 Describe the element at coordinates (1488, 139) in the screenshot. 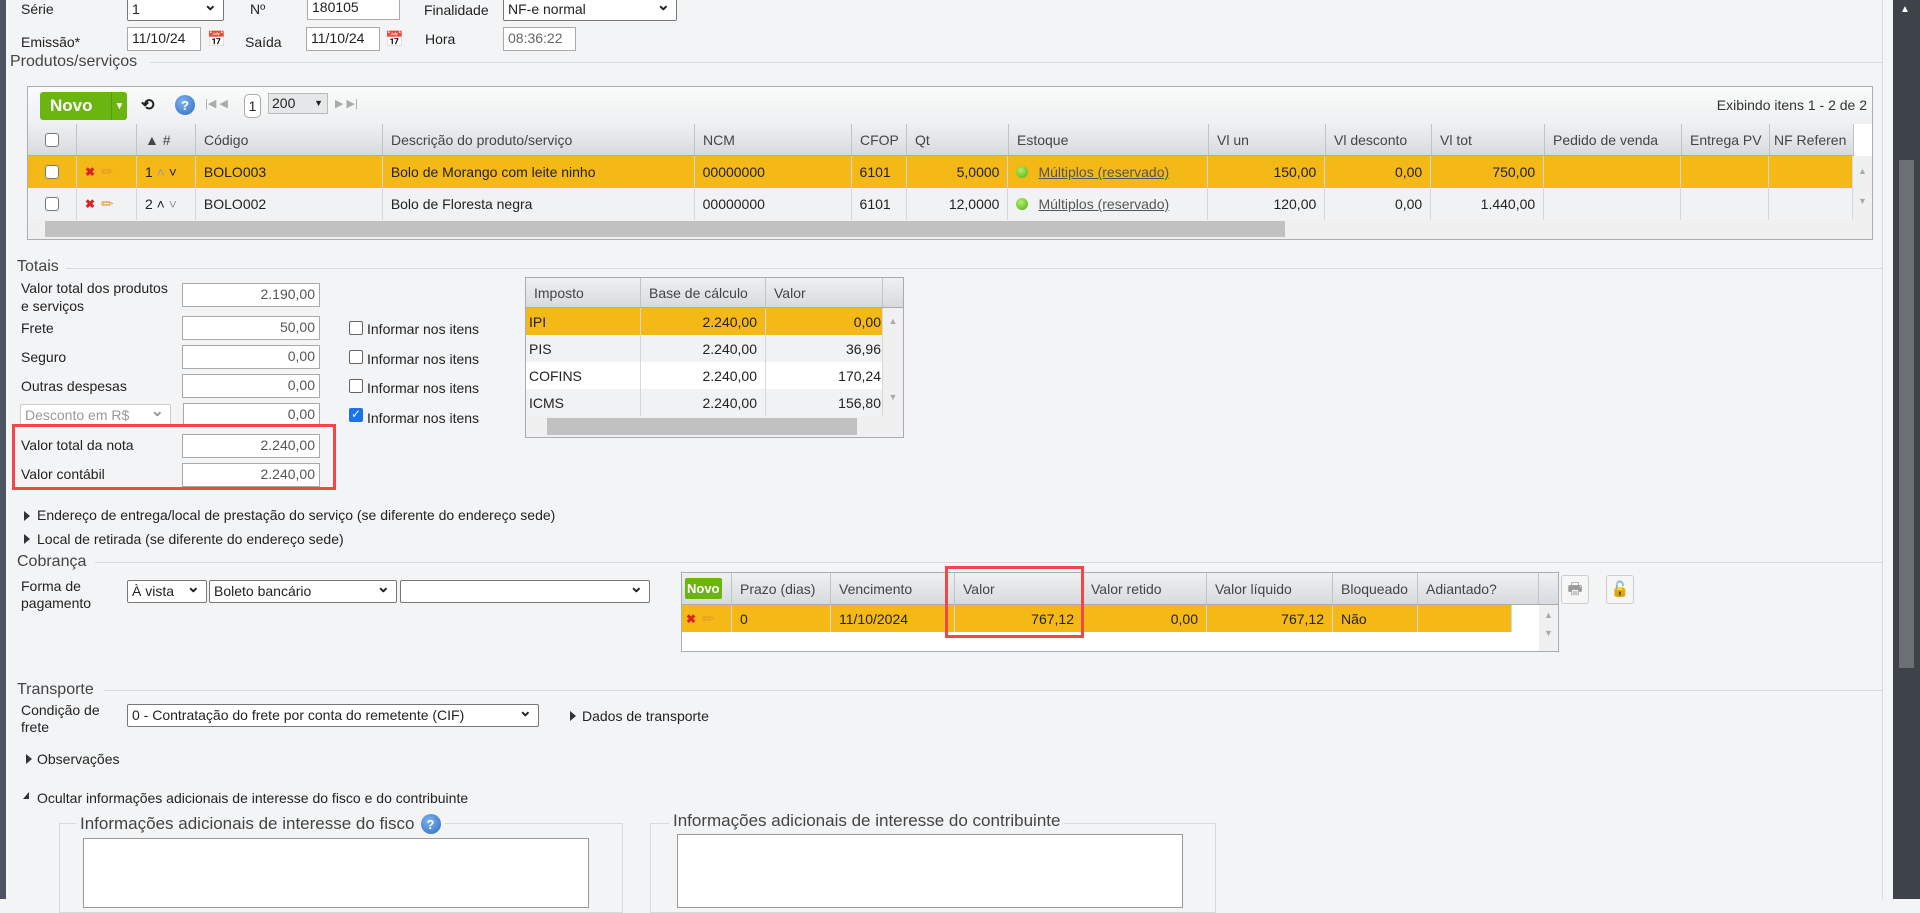

I see `col-vl-tot: Vl tot` at that location.